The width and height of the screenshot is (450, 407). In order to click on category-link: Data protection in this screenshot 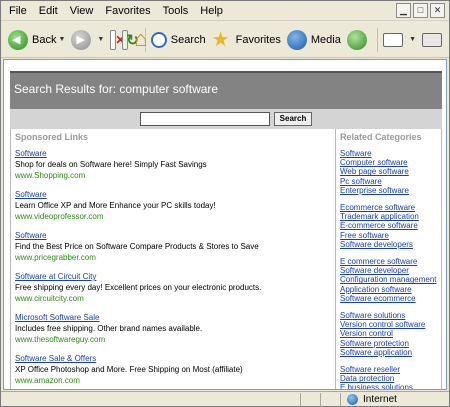, I will do `click(391, 378)`.